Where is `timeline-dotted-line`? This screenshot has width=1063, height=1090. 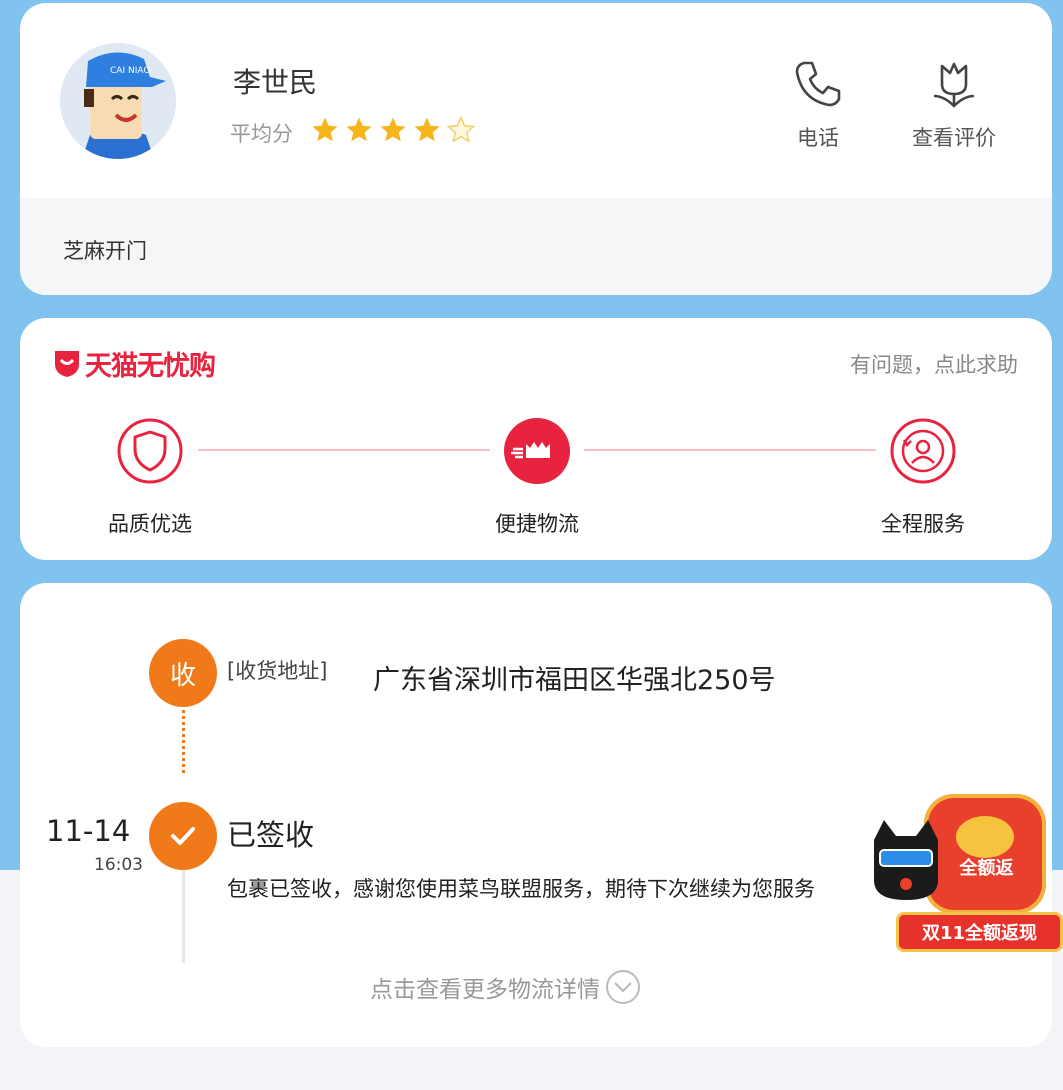 timeline-dotted-line is located at coordinates (183, 738).